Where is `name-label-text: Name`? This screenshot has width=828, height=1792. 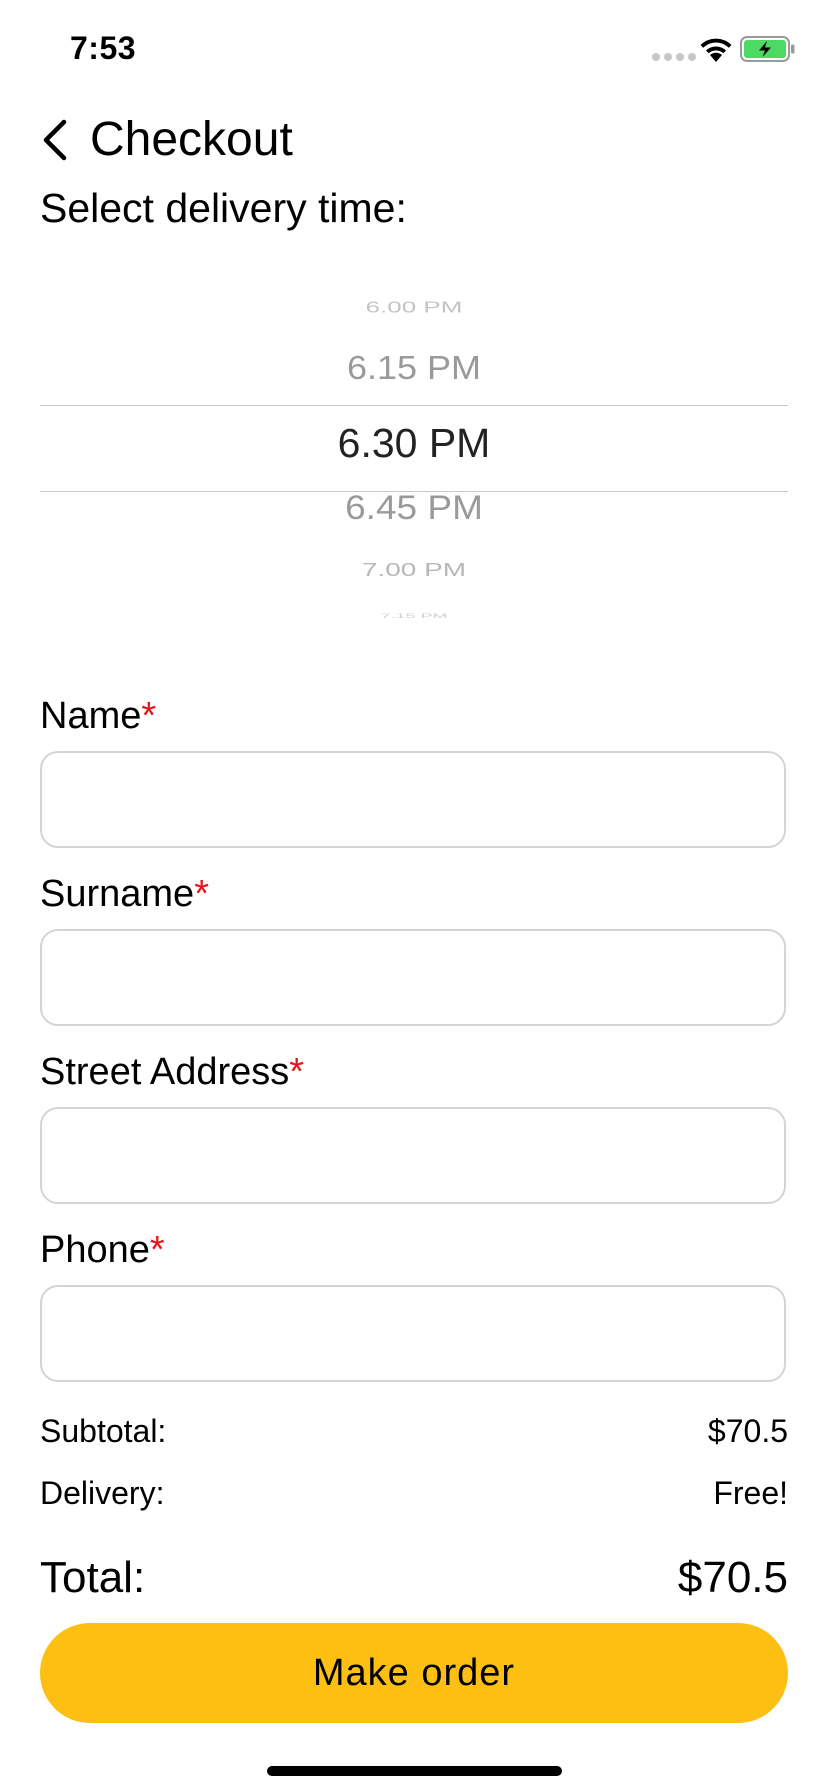 name-label-text: Name is located at coordinates (91, 716).